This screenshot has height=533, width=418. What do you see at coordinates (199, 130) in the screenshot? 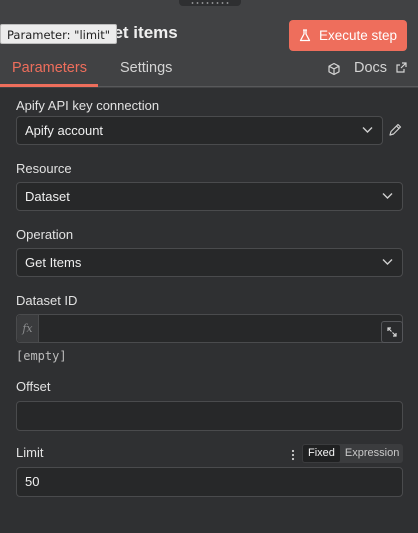
I see `credential-select: Apify account` at bounding box center [199, 130].